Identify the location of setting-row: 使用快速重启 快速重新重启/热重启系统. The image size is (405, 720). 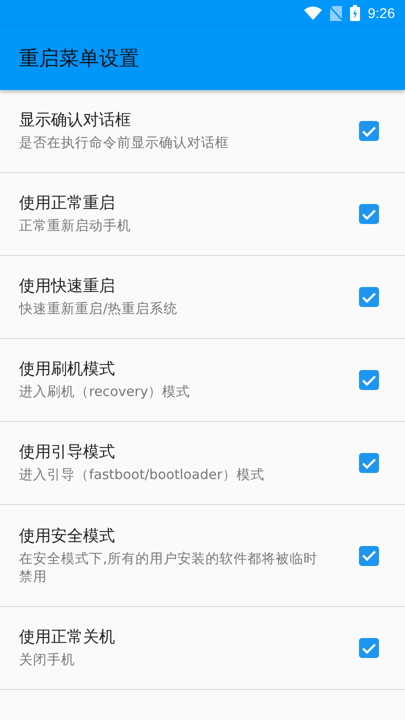
(202, 297).